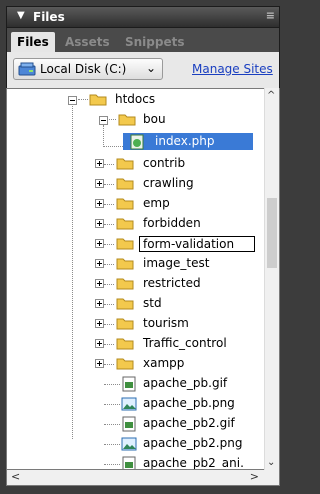 The height and width of the screenshot is (494, 320). What do you see at coordinates (136, 184) in the screenshot?
I see `tree-item-crawling: crawling` at bounding box center [136, 184].